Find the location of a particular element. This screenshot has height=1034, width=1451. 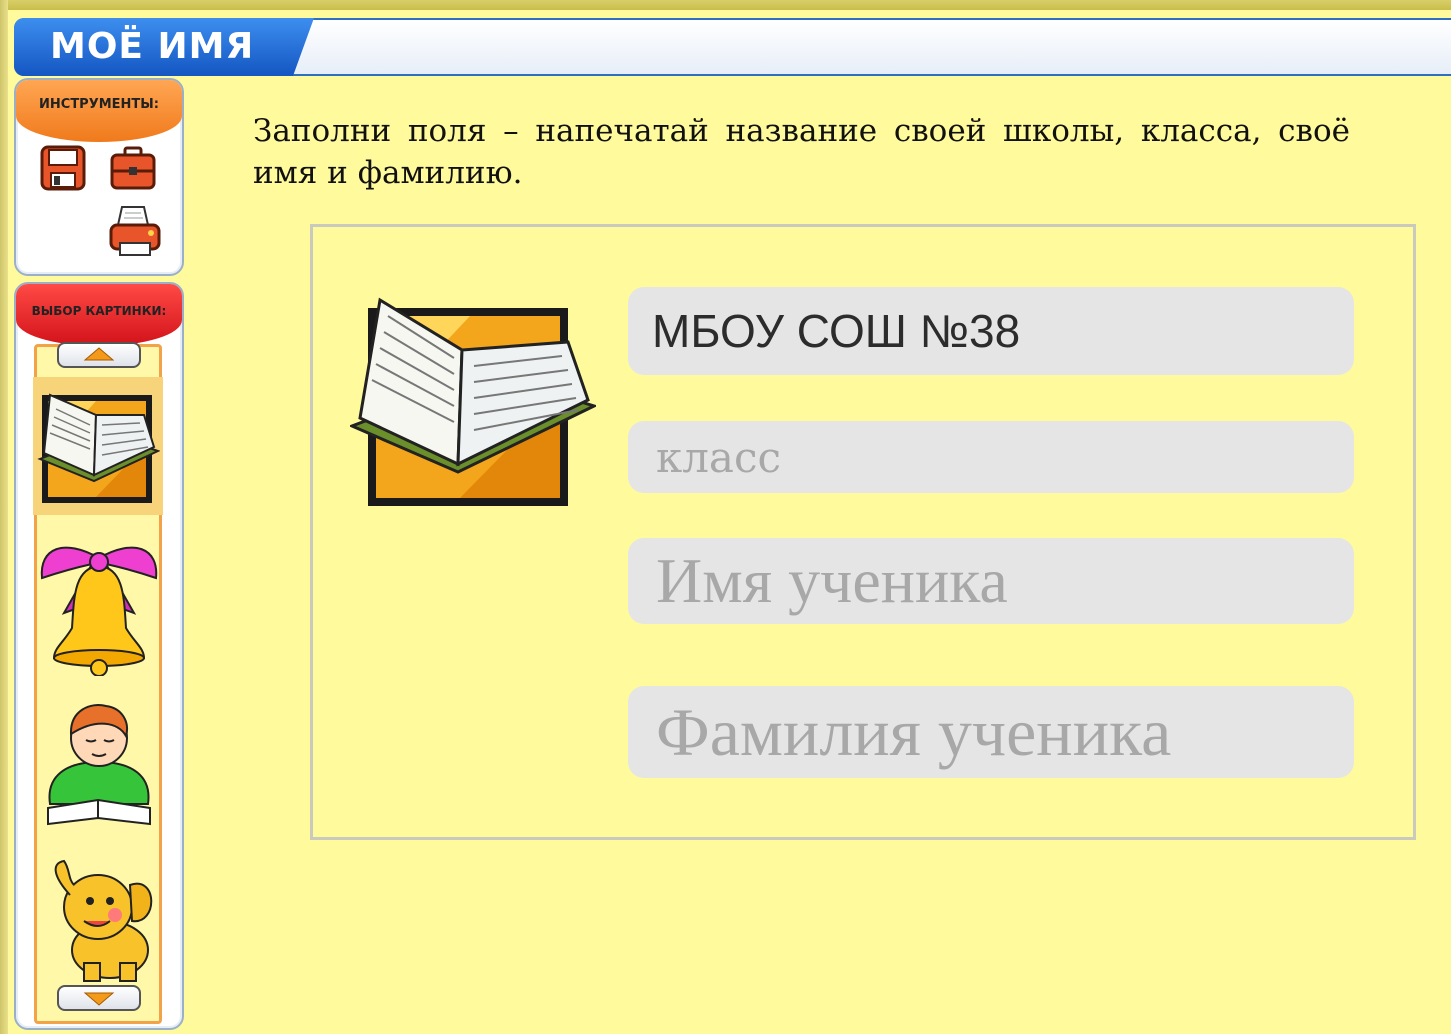

bell-with-bow-icon is located at coordinates (99, 607).